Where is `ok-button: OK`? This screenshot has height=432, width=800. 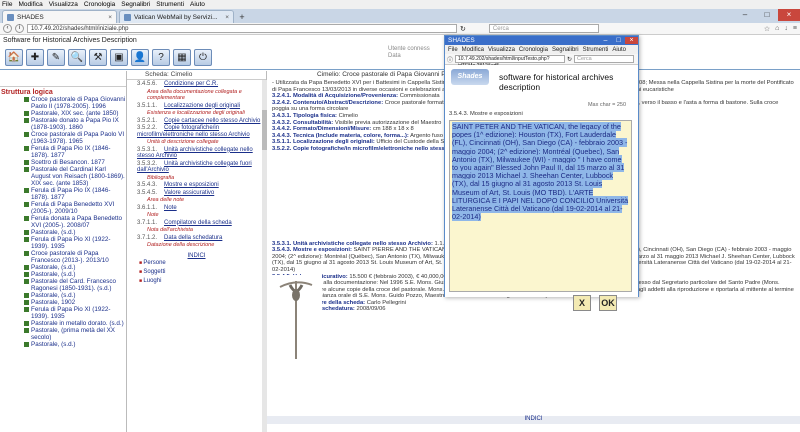 ok-button: OK is located at coordinates (608, 303).